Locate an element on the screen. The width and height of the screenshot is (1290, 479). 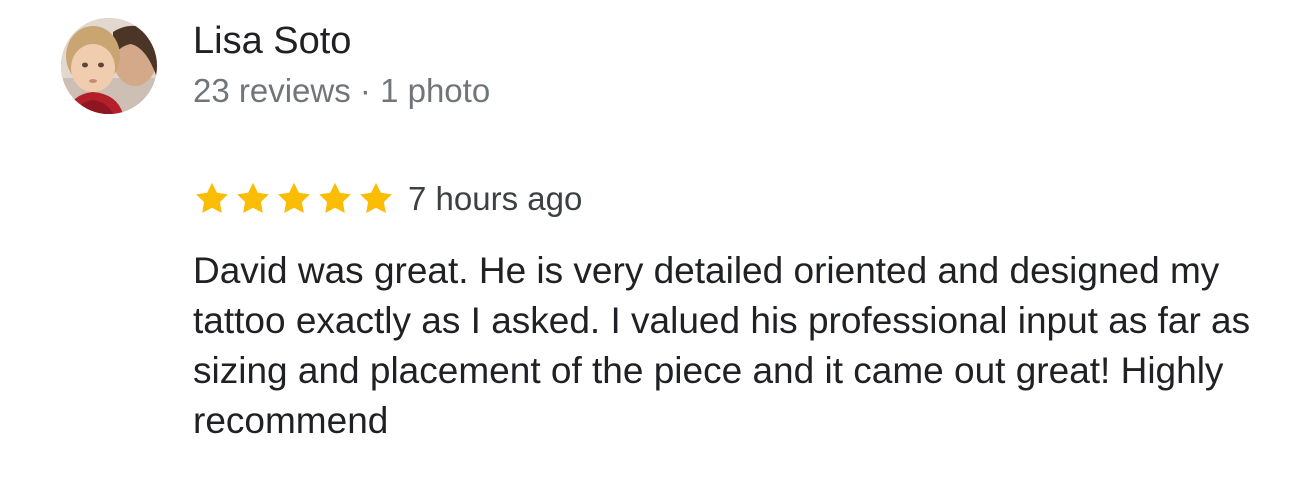
reviewer-meta: 23 reviews · 1 photo is located at coordinates (341, 91).